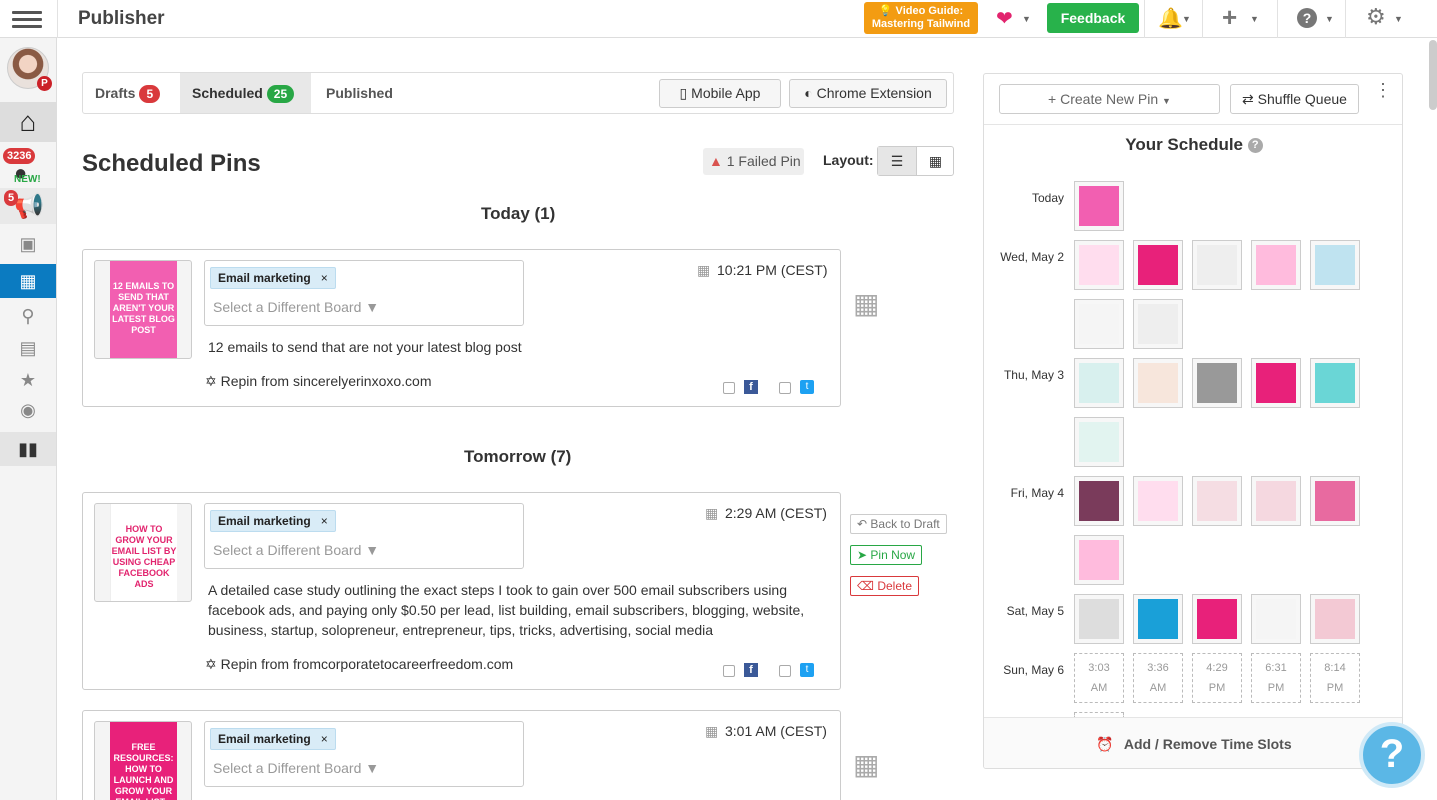 The image size is (1437, 800). Describe the element at coordinates (1433, 75) in the screenshot. I see `scrollbar` at that location.